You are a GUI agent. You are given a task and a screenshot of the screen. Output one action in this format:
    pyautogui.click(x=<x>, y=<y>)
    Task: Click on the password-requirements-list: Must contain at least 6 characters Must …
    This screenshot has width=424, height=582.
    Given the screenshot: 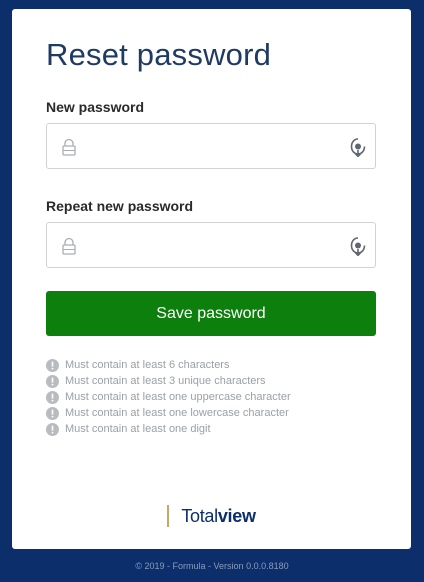 What is the action you would take?
    pyautogui.click(x=211, y=397)
    